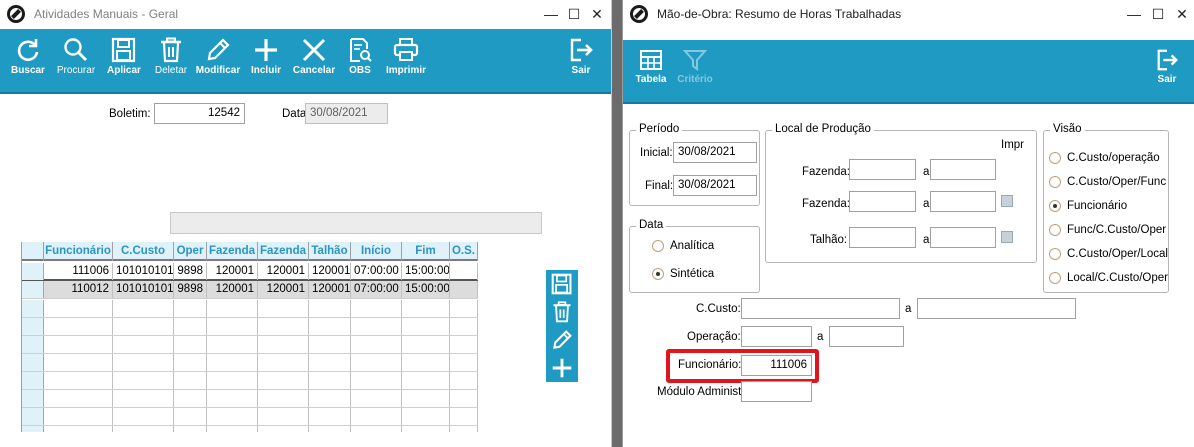 This screenshot has width=1194, height=447. Describe the element at coordinates (715, 152) in the screenshot. I see `inicial-date-input: 30/08/2021` at that location.